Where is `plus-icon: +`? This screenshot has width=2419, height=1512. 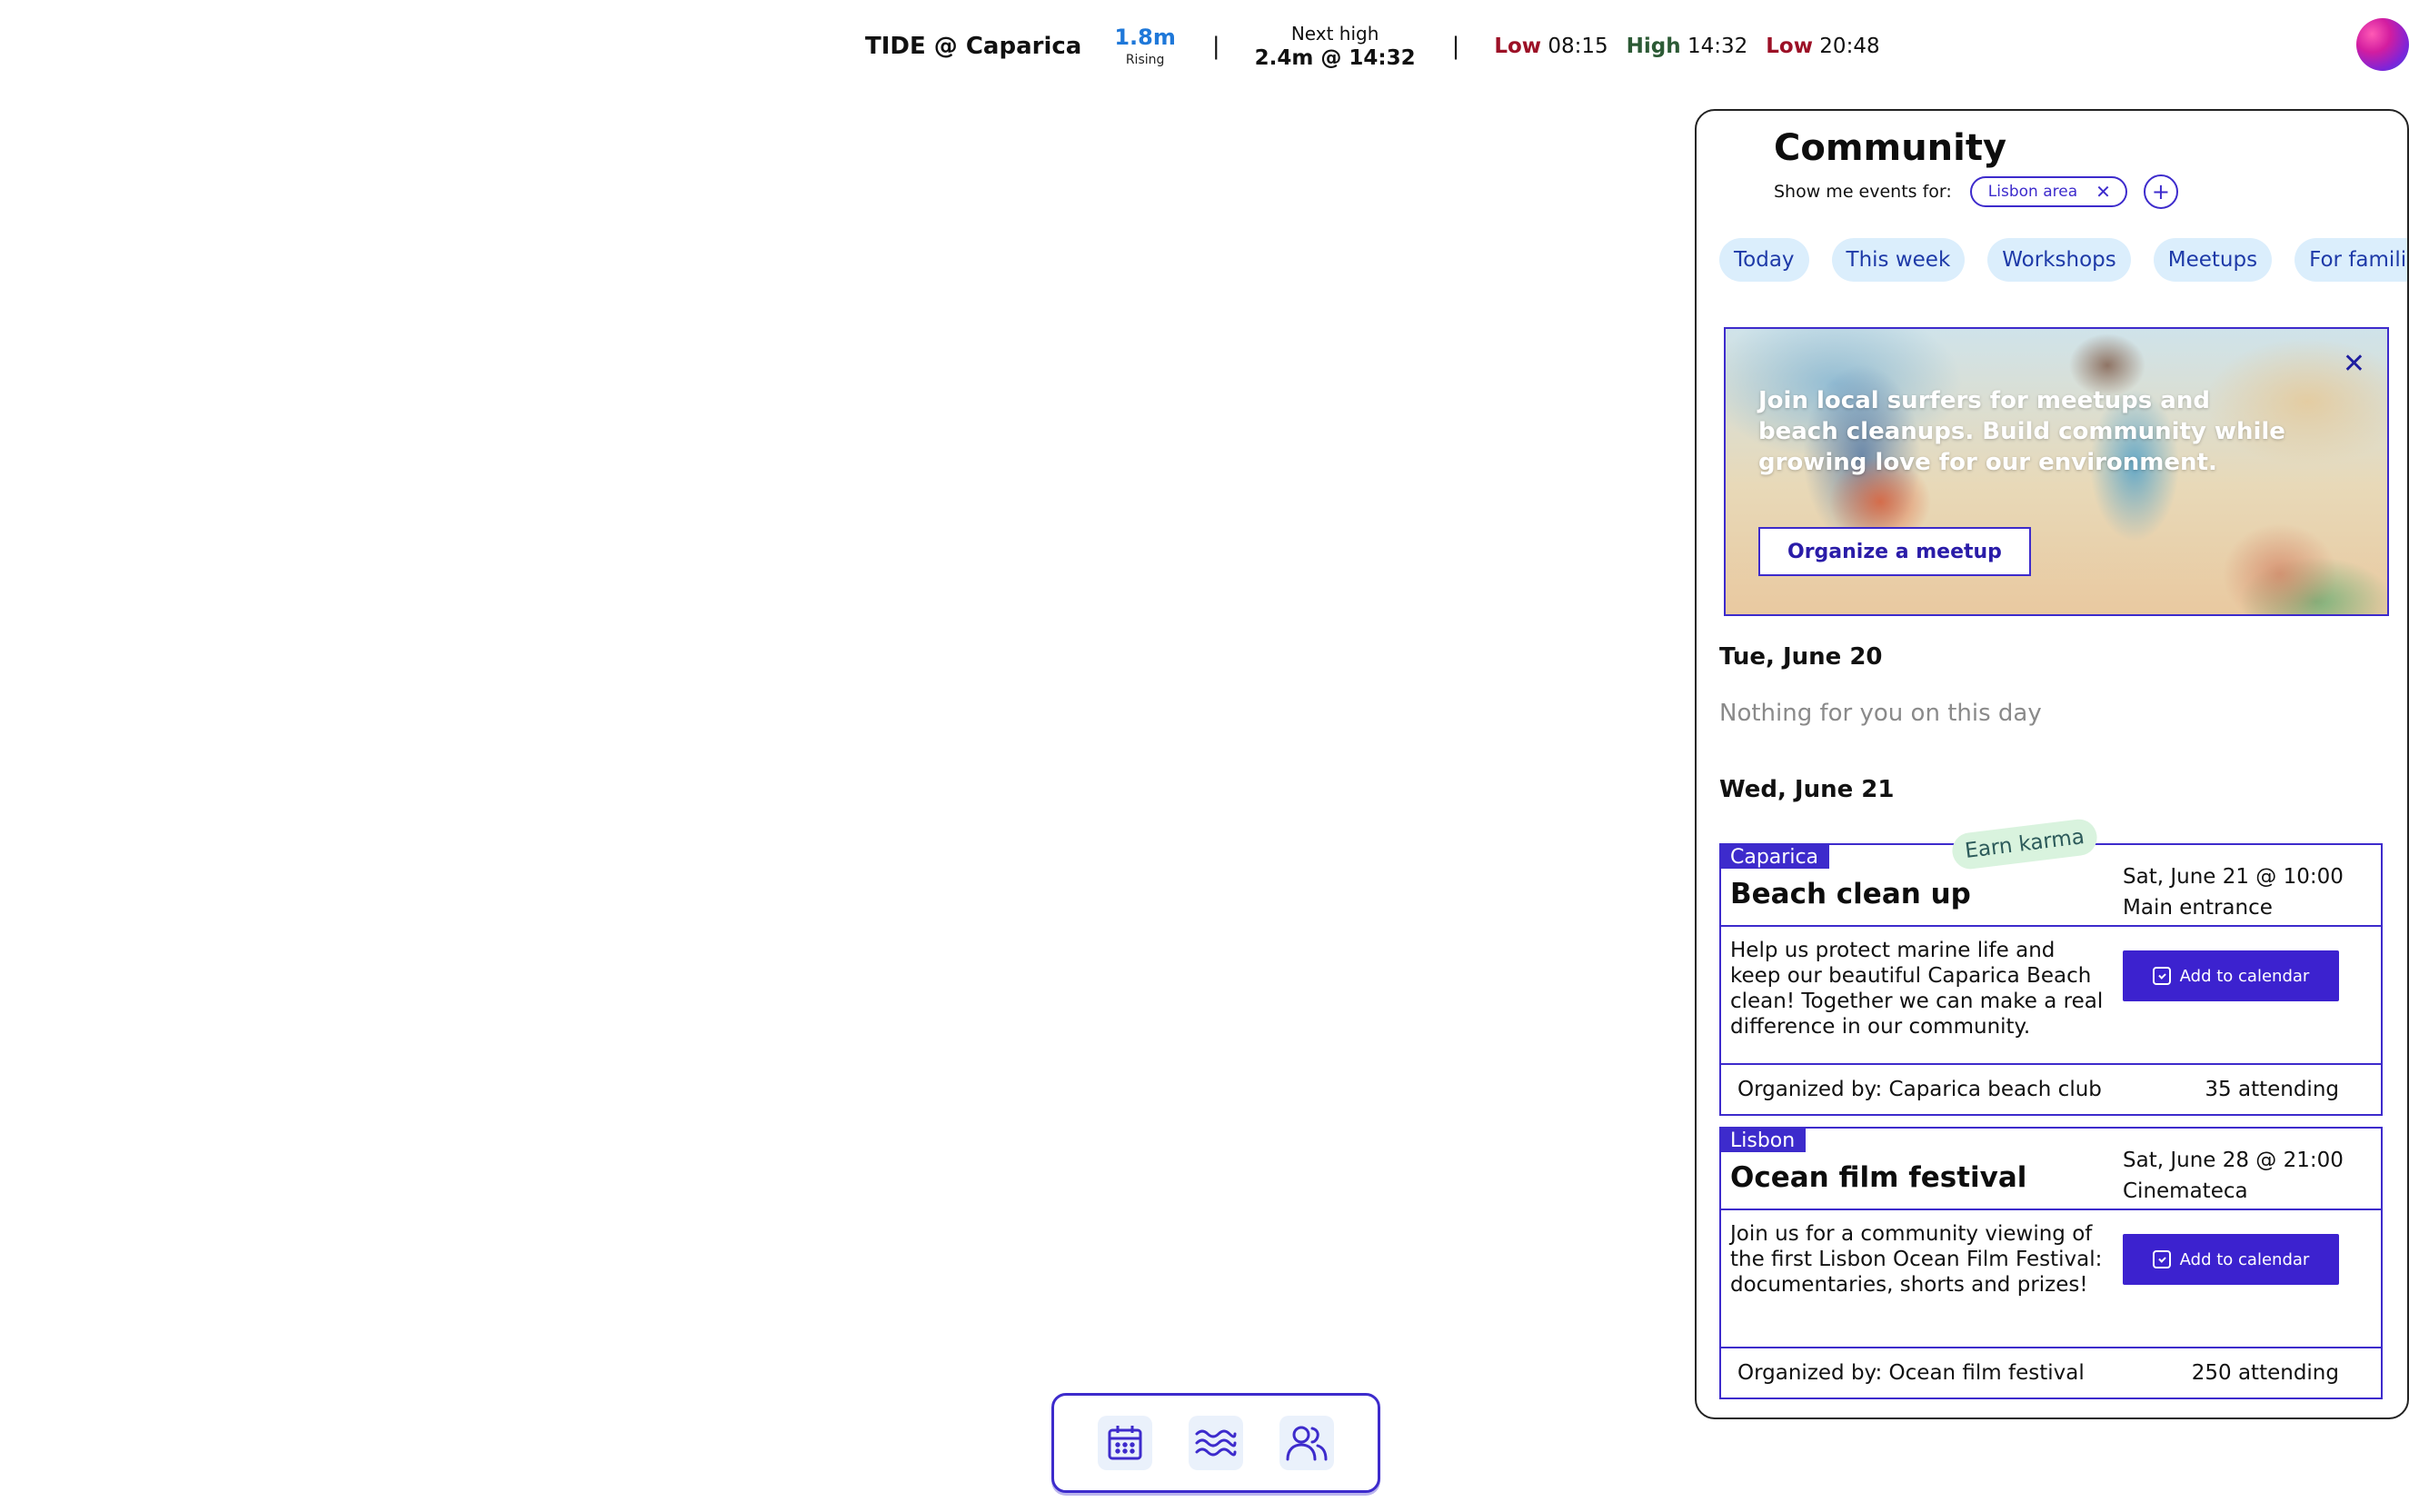 plus-icon: + is located at coordinates (2160, 191).